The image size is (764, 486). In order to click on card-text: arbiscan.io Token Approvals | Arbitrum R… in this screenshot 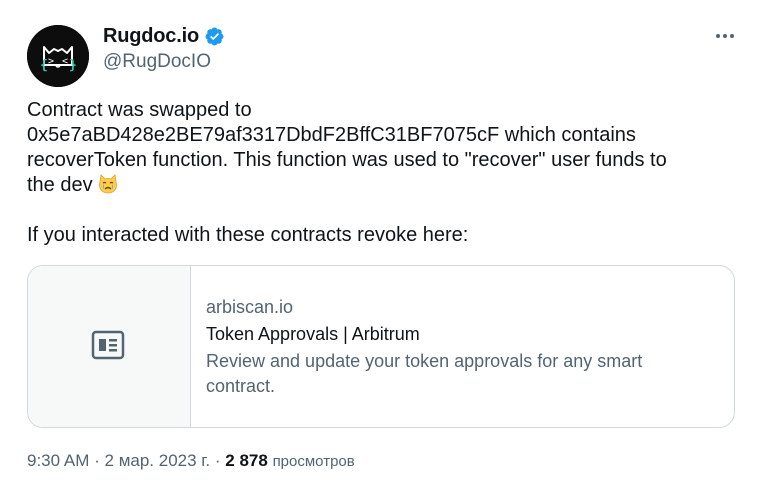, I will do `click(456, 347)`.